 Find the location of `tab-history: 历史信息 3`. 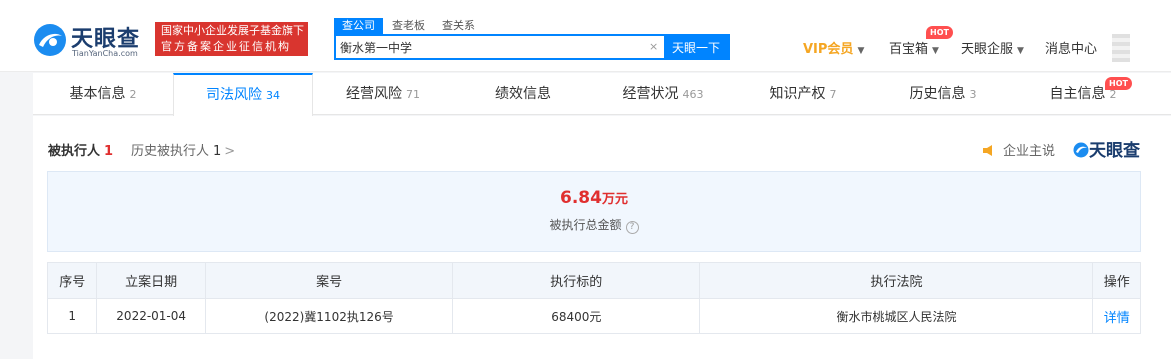

tab-history: 历史信息 3 is located at coordinates (943, 94).